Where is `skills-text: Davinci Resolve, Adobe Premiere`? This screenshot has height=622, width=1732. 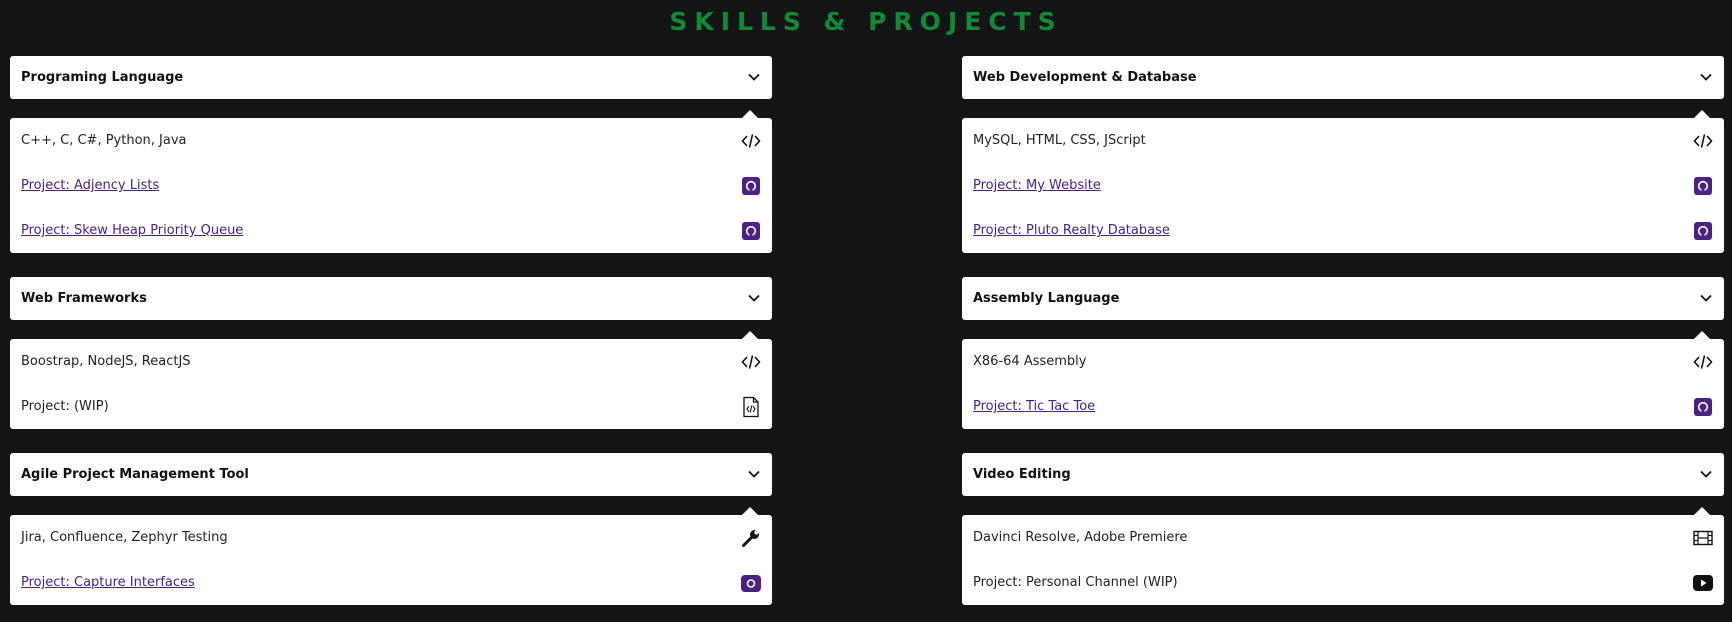 skills-text: Davinci Resolve, Adobe Premiere is located at coordinates (1080, 537).